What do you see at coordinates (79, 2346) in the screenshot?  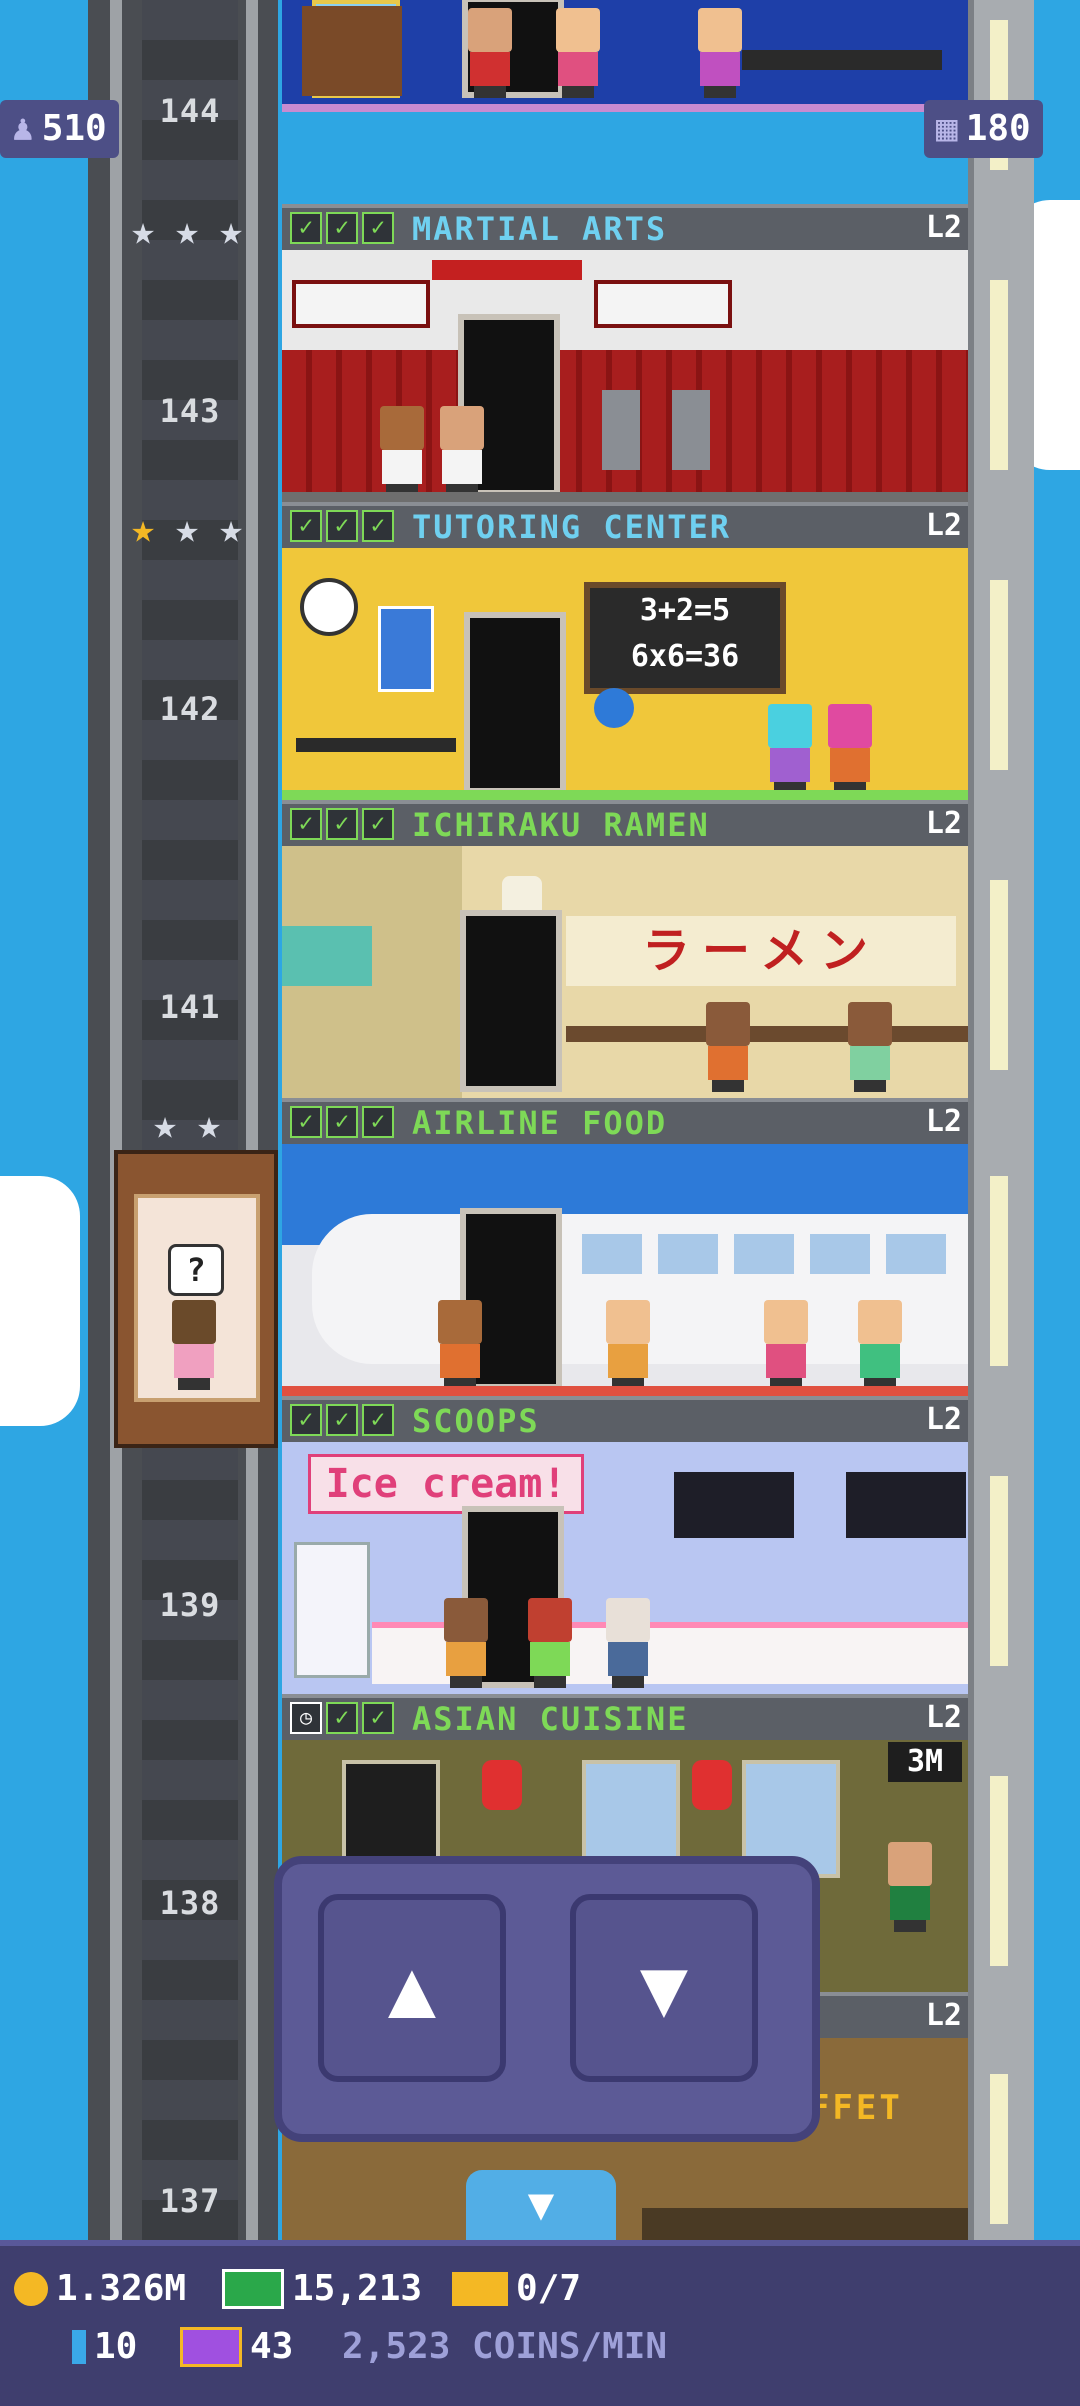 I see `key-icon` at bounding box center [79, 2346].